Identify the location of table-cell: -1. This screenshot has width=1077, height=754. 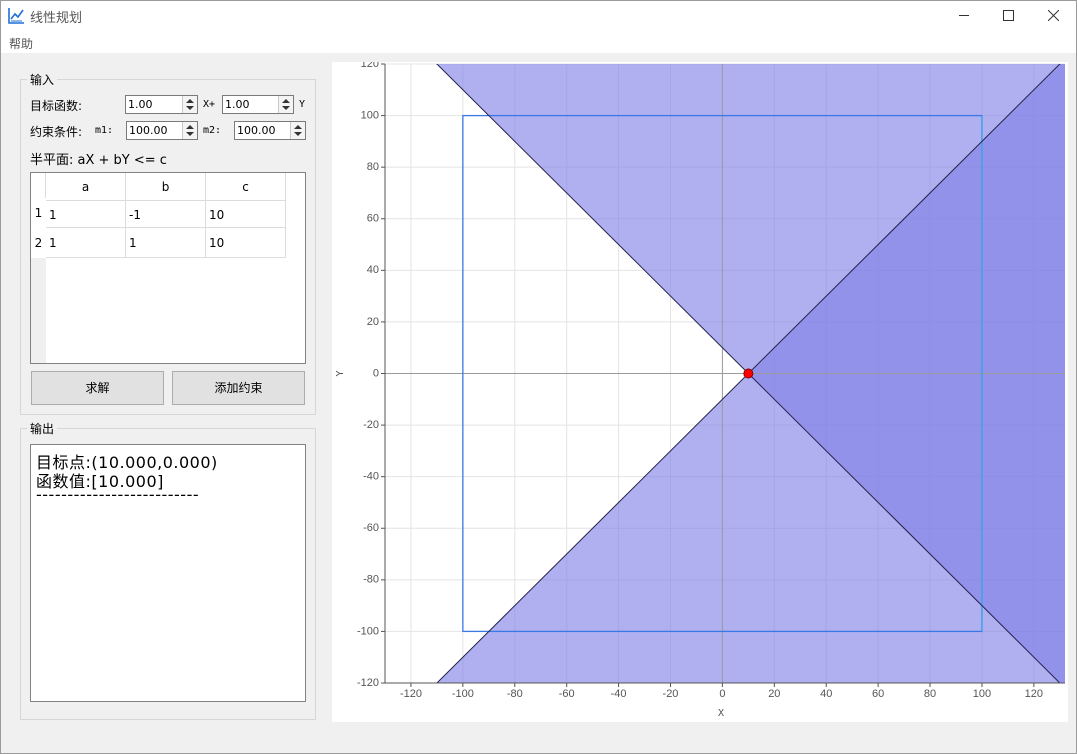
(166, 214).